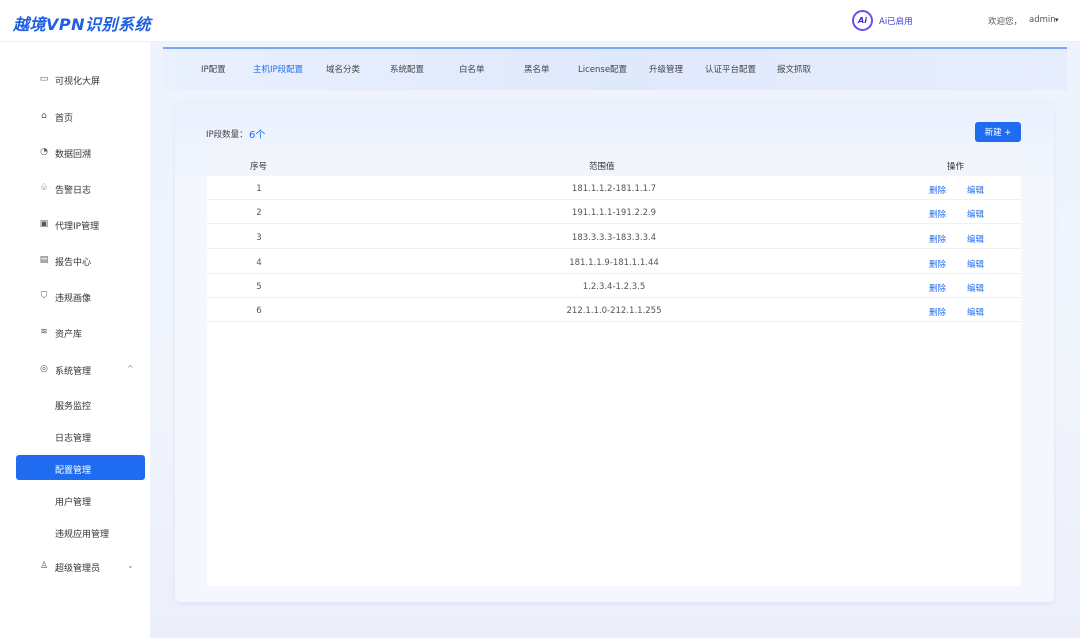  What do you see at coordinates (82, 535) in the screenshot?
I see `sidebar-subitem-label: 违规应用管理` at bounding box center [82, 535].